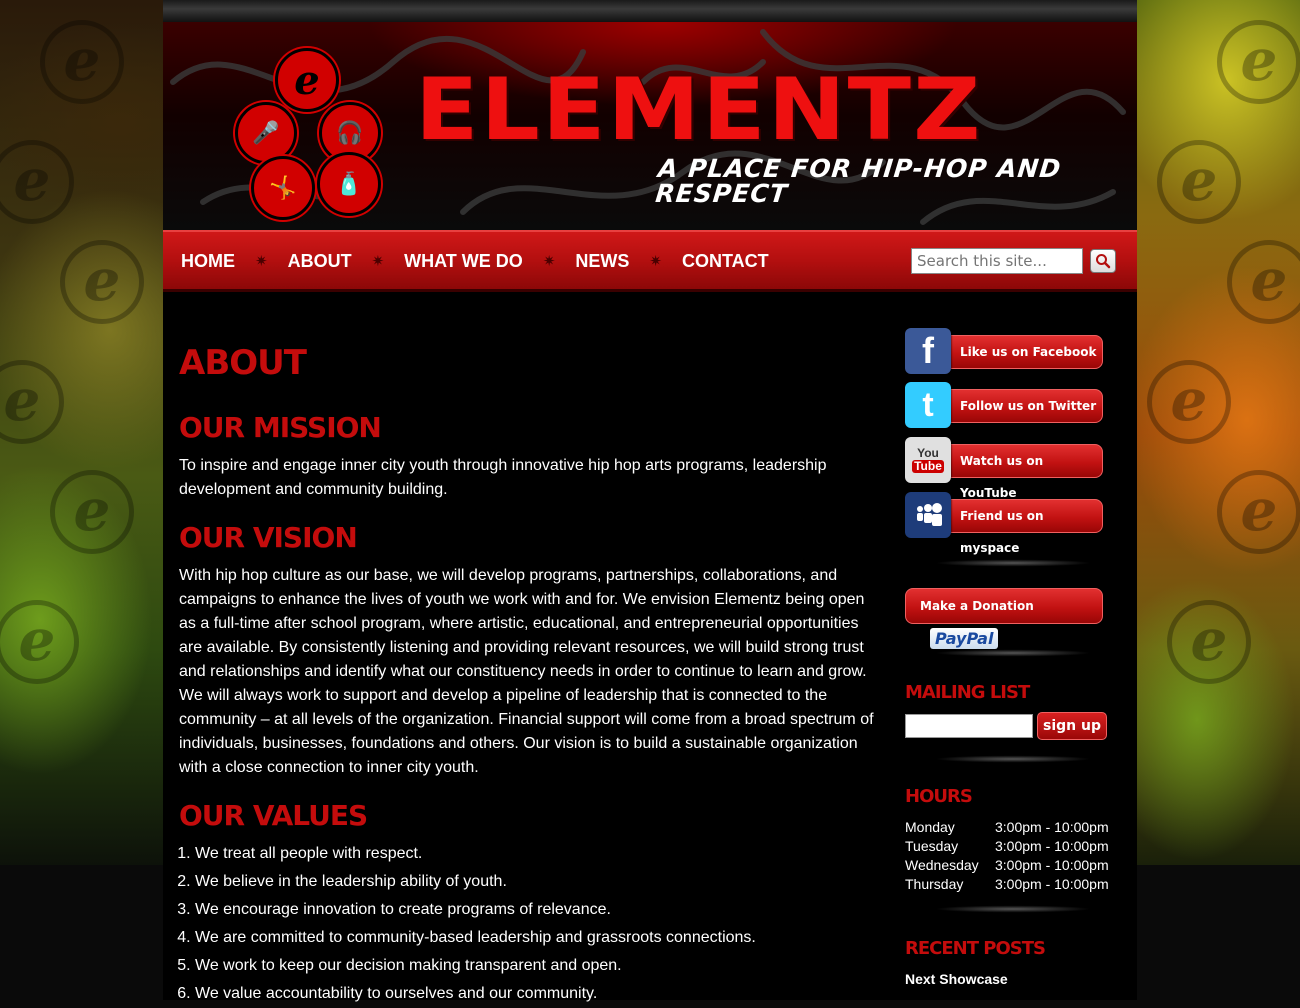 This screenshot has height=1008, width=1300. What do you see at coordinates (1024, 472) in the screenshot?
I see `youtube-button-label: Watch us on YouTube` at bounding box center [1024, 472].